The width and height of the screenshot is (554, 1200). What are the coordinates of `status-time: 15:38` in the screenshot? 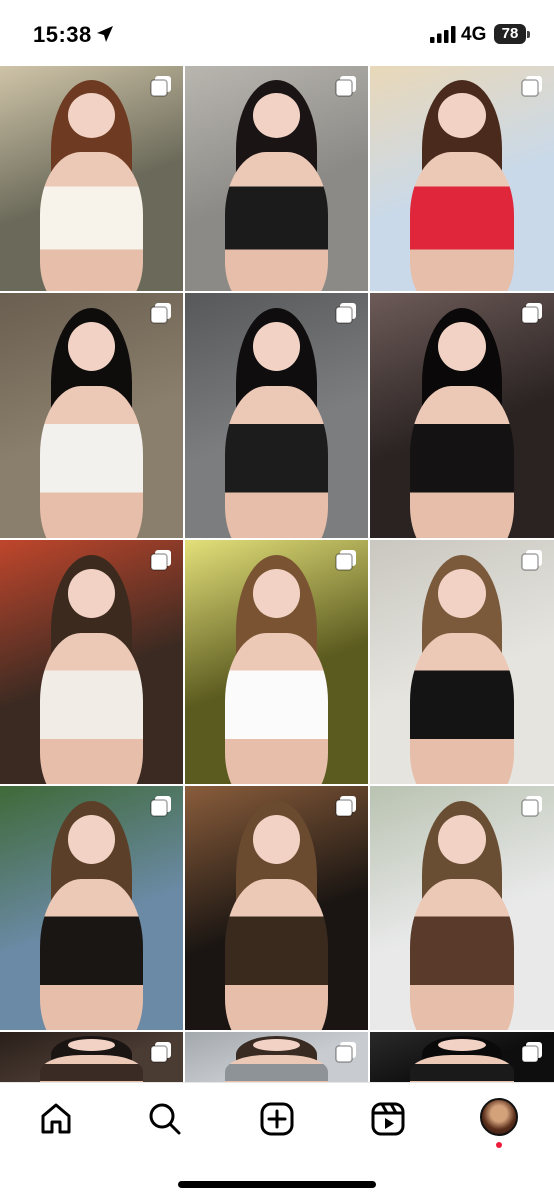 It's located at (62, 34).